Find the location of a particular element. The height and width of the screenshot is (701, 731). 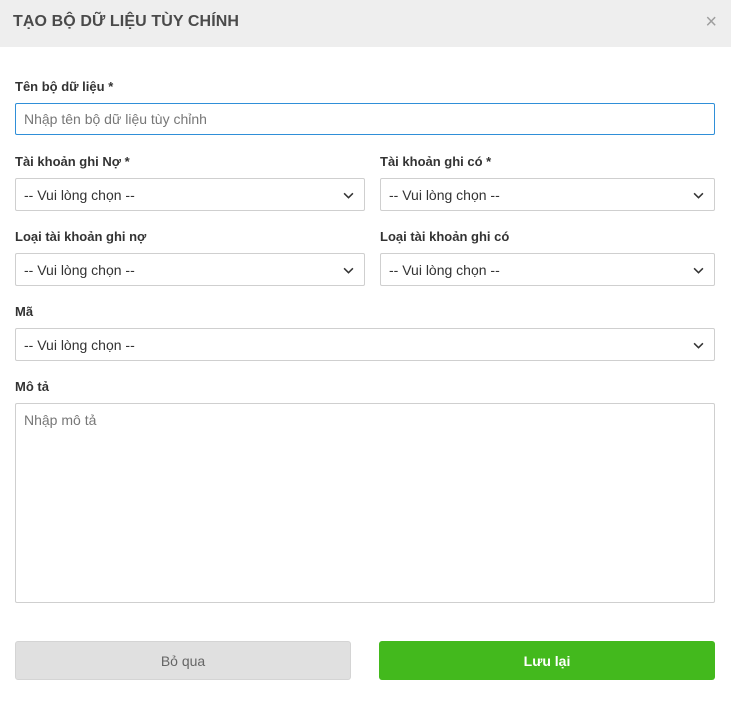

dialog-title: TẠO BỘ DỮ LIỆU TÙY CHÍNH is located at coordinates (126, 21).